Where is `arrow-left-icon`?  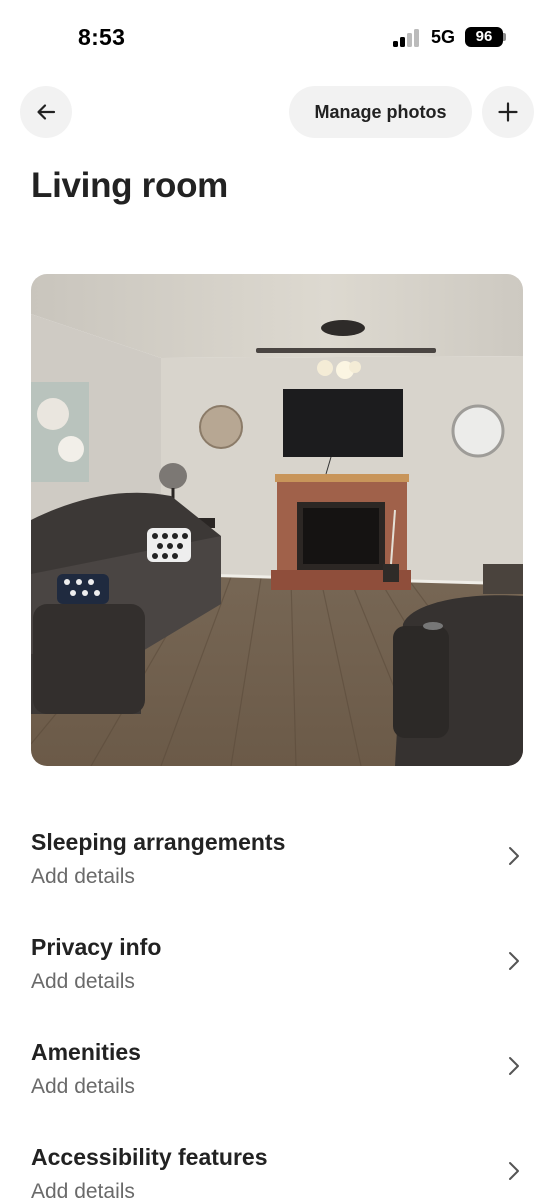
arrow-left-icon is located at coordinates (46, 112).